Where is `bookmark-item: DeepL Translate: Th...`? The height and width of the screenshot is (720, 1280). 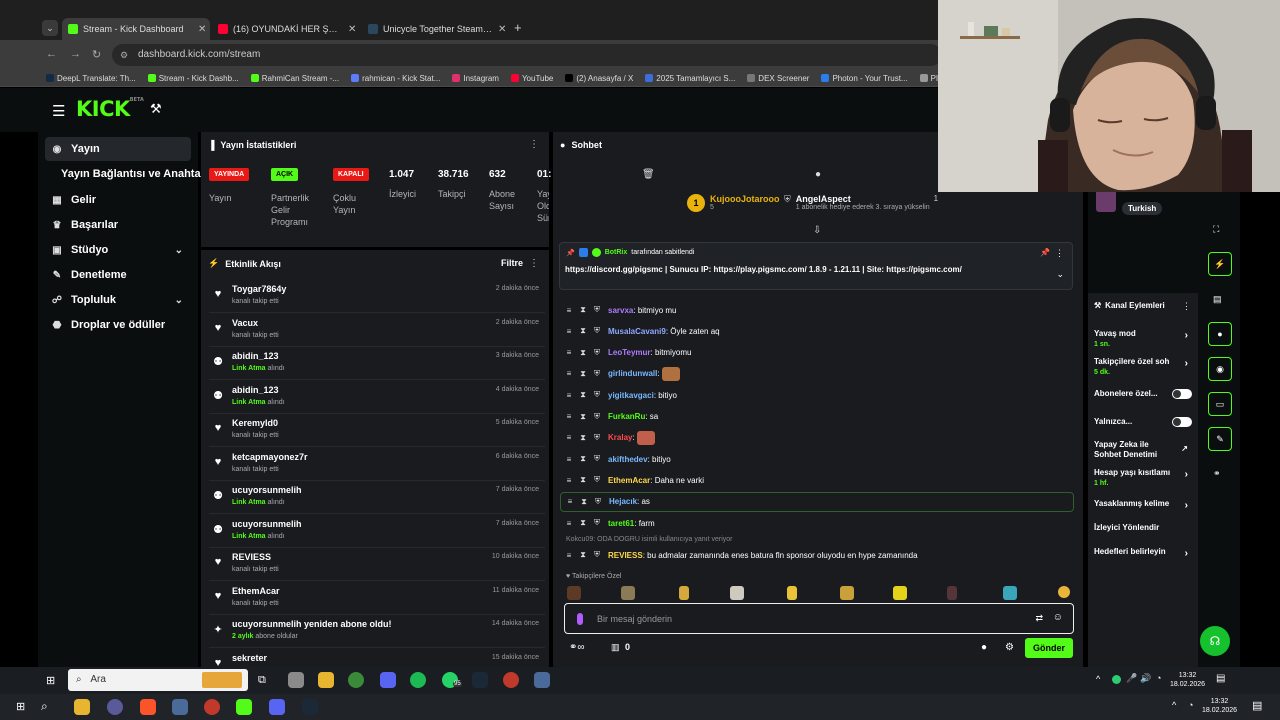
bookmark-item: DeepL Translate: Th... is located at coordinates (91, 78).